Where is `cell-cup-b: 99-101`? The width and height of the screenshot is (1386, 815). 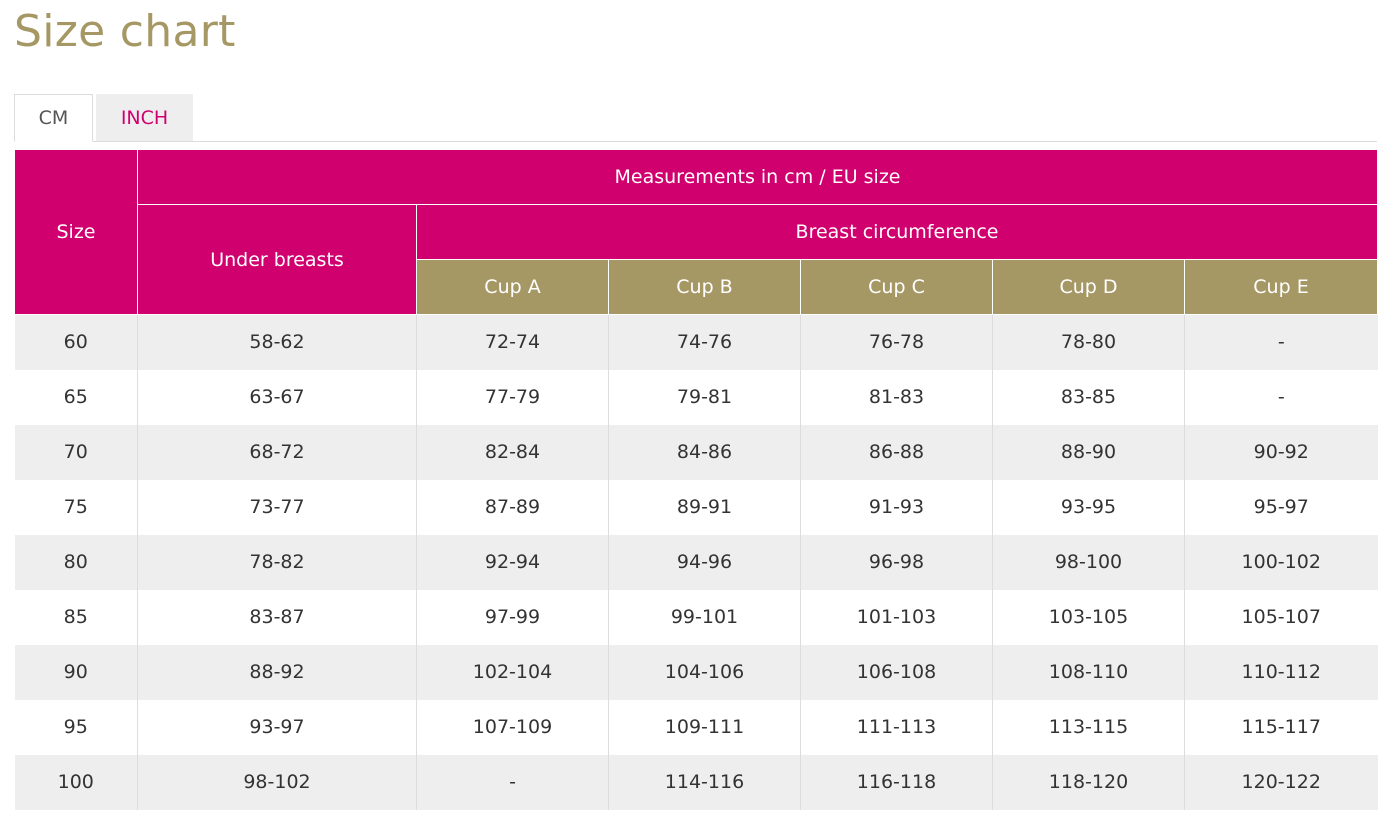 cell-cup-b: 99-101 is located at coordinates (704, 617).